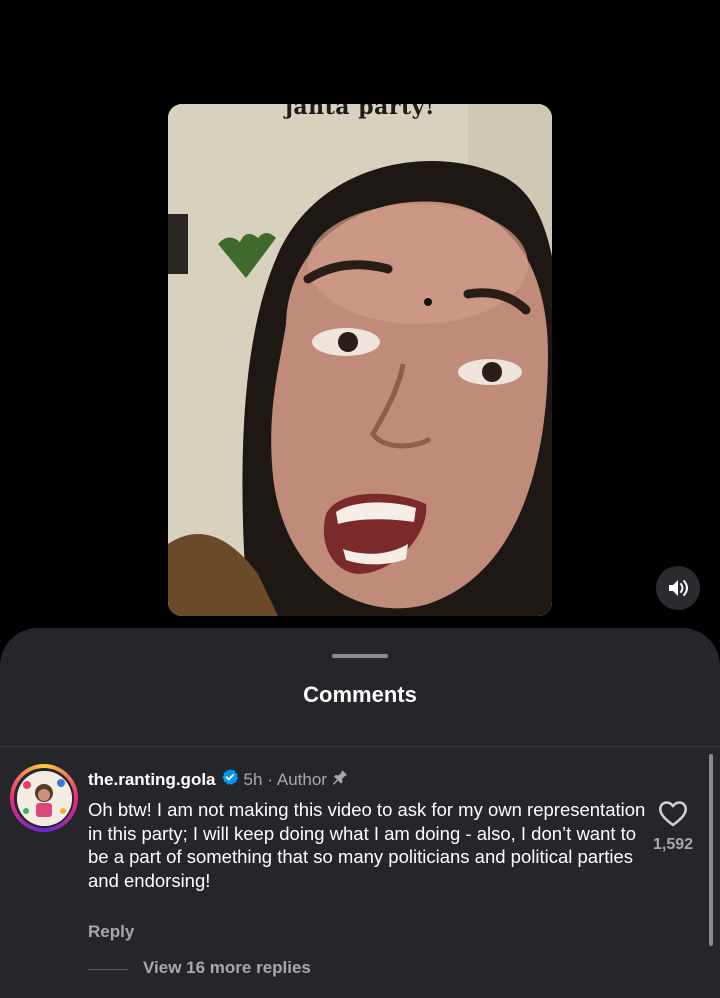 The image size is (720, 998). I want to click on replies-divider, so click(108, 969).